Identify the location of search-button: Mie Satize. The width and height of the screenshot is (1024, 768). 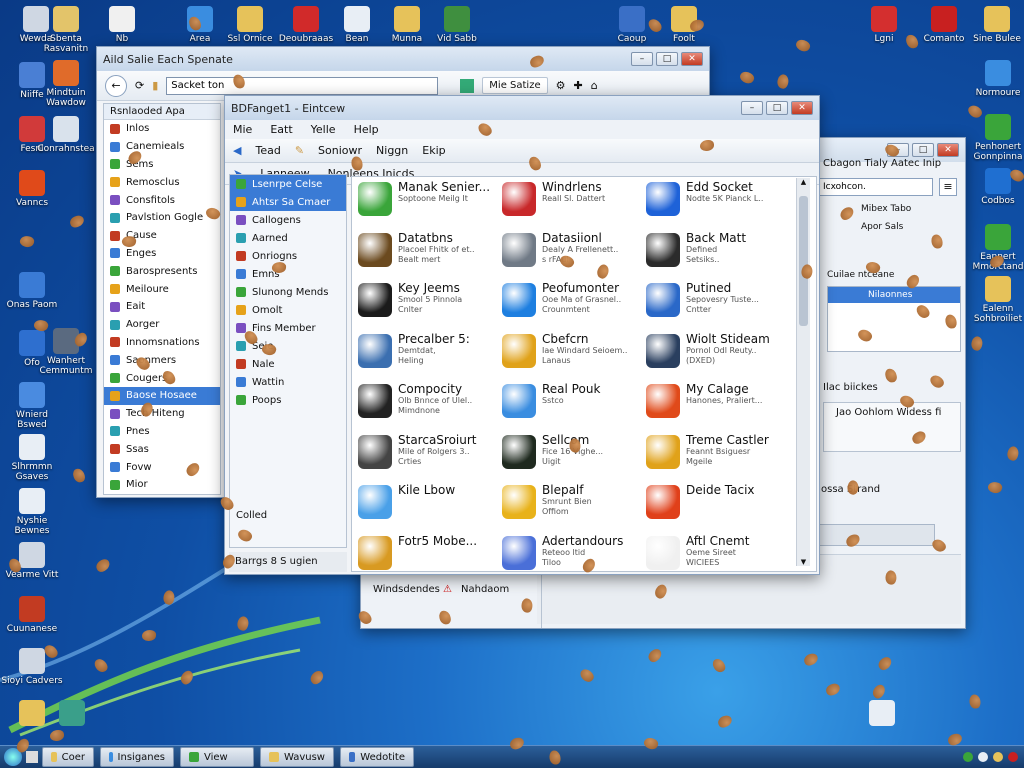
(515, 85).